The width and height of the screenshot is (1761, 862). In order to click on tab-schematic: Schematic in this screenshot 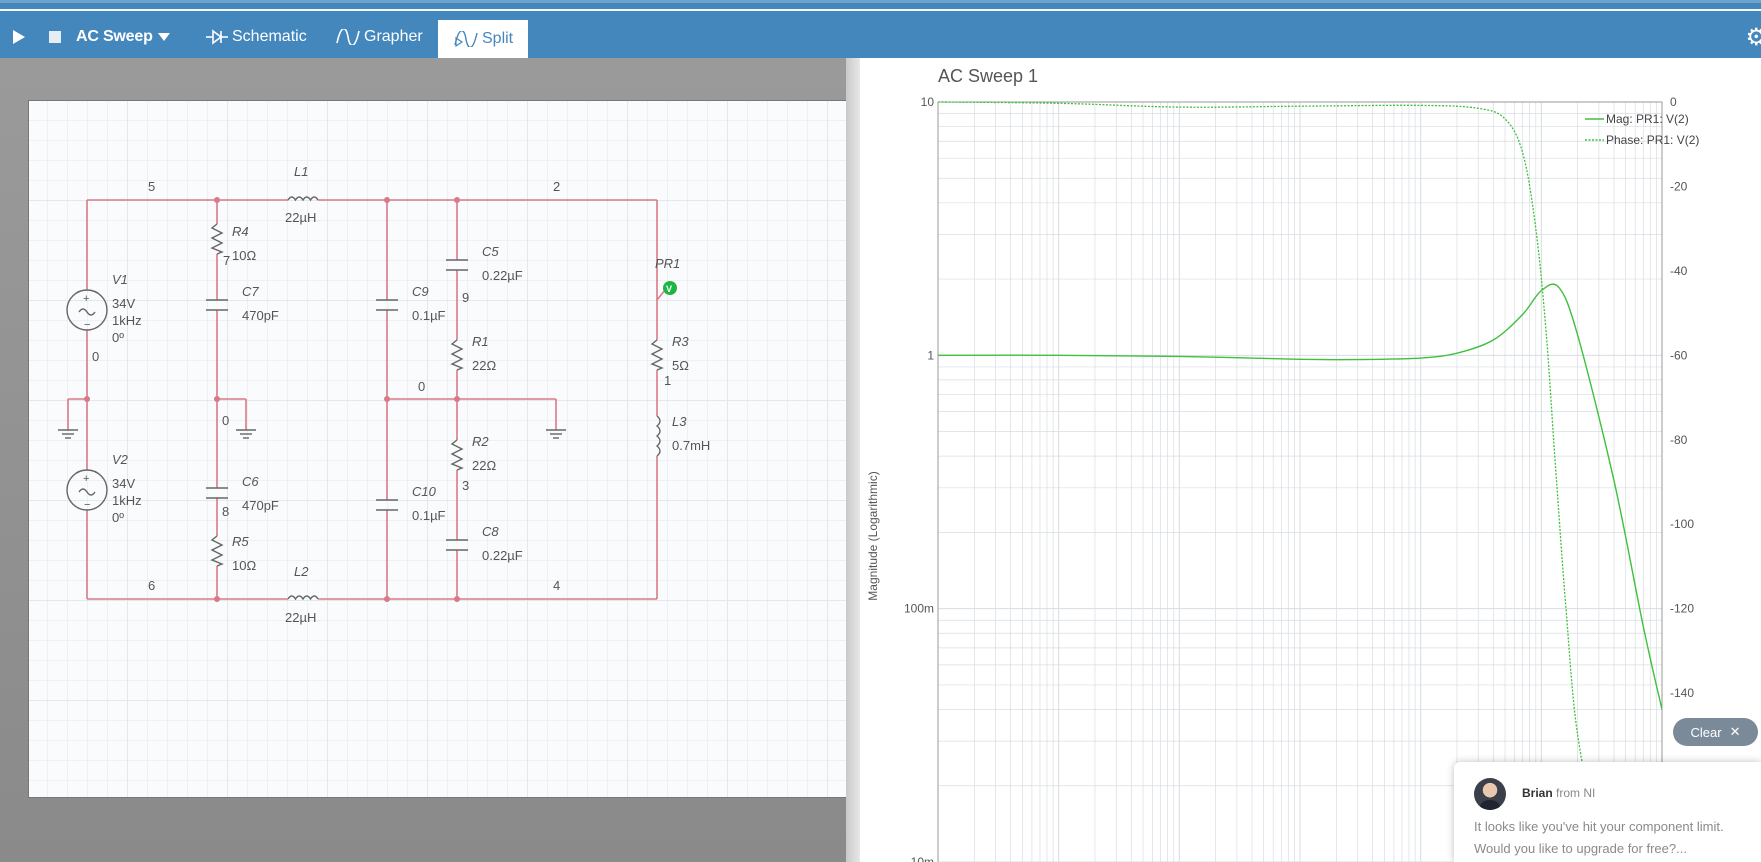, I will do `click(253, 37)`.